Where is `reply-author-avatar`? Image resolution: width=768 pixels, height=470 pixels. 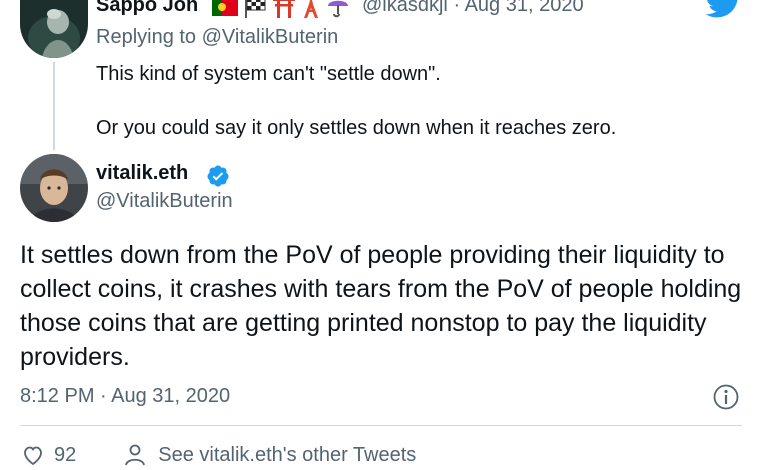 reply-author-avatar is located at coordinates (54, 29).